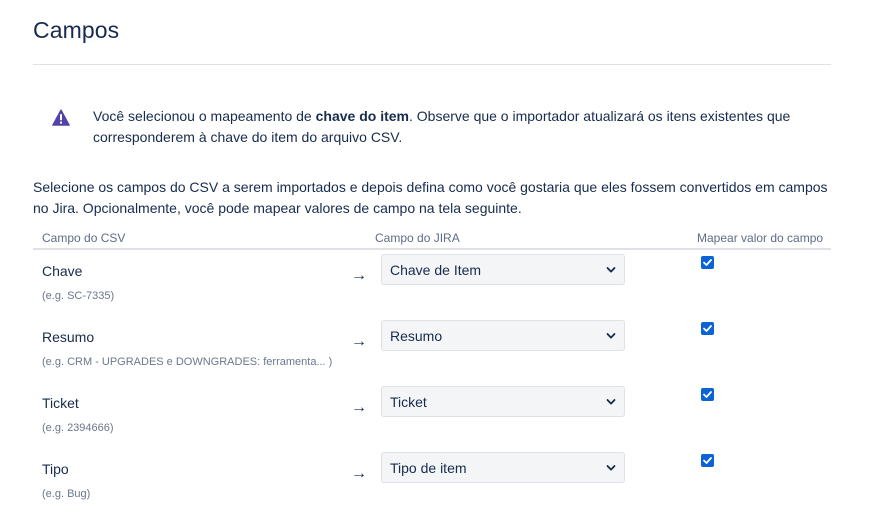 The width and height of the screenshot is (871, 512). What do you see at coordinates (84, 238) in the screenshot?
I see `header-csv-field: Campo do CSV` at bounding box center [84, 238].